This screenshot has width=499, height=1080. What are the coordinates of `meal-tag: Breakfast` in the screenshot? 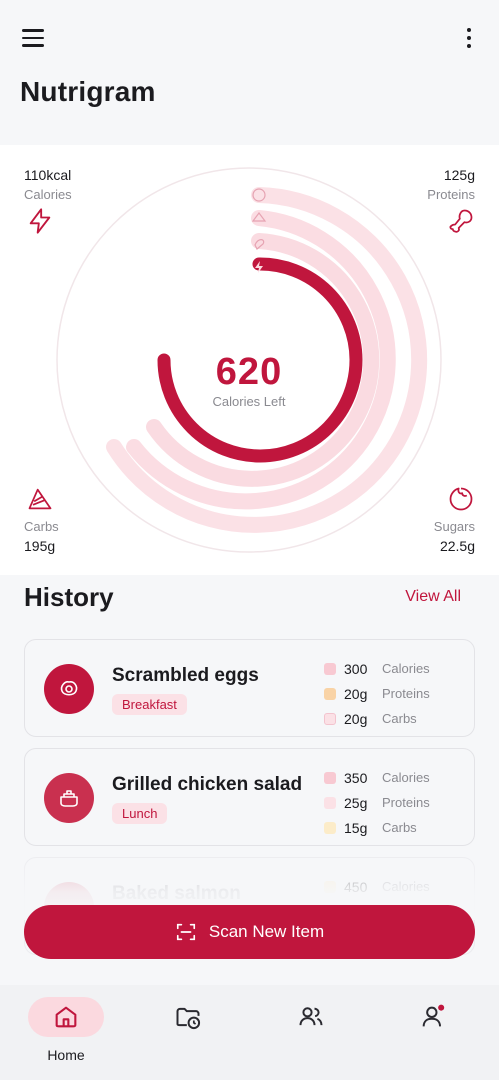 It's located at (149, 704).